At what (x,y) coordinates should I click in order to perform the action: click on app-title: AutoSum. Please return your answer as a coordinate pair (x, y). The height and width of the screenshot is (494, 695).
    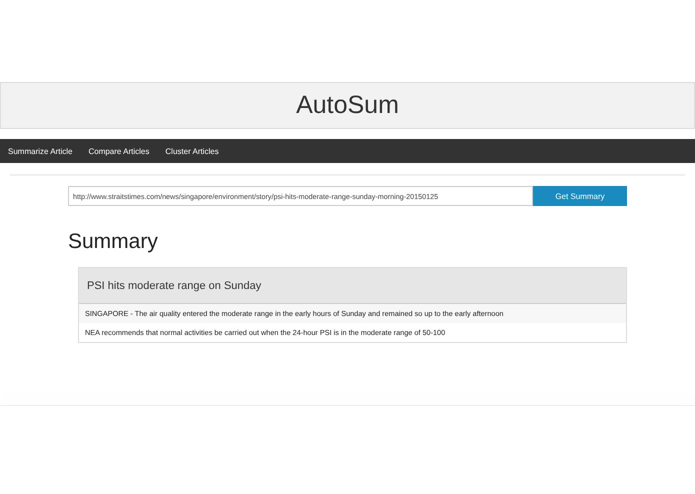
    Looking at the image, I should click on (347, 105).